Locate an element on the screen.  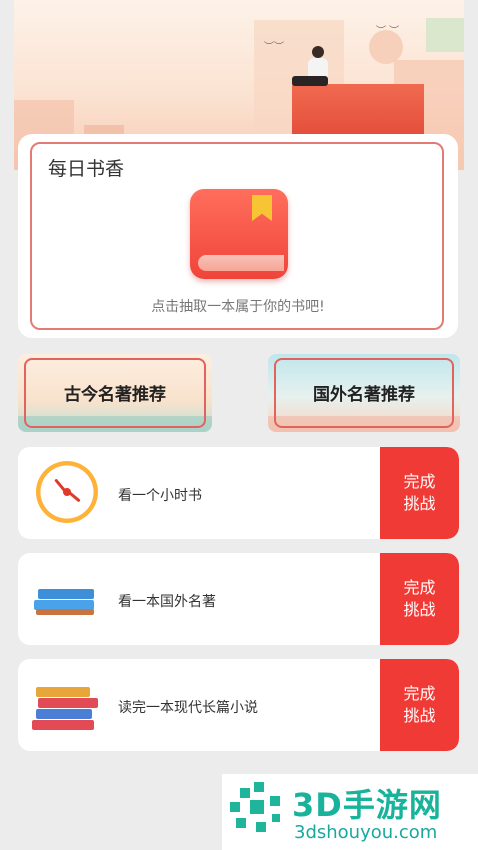
bird-icon: ︶︶ is located at coordinates (274, 47).